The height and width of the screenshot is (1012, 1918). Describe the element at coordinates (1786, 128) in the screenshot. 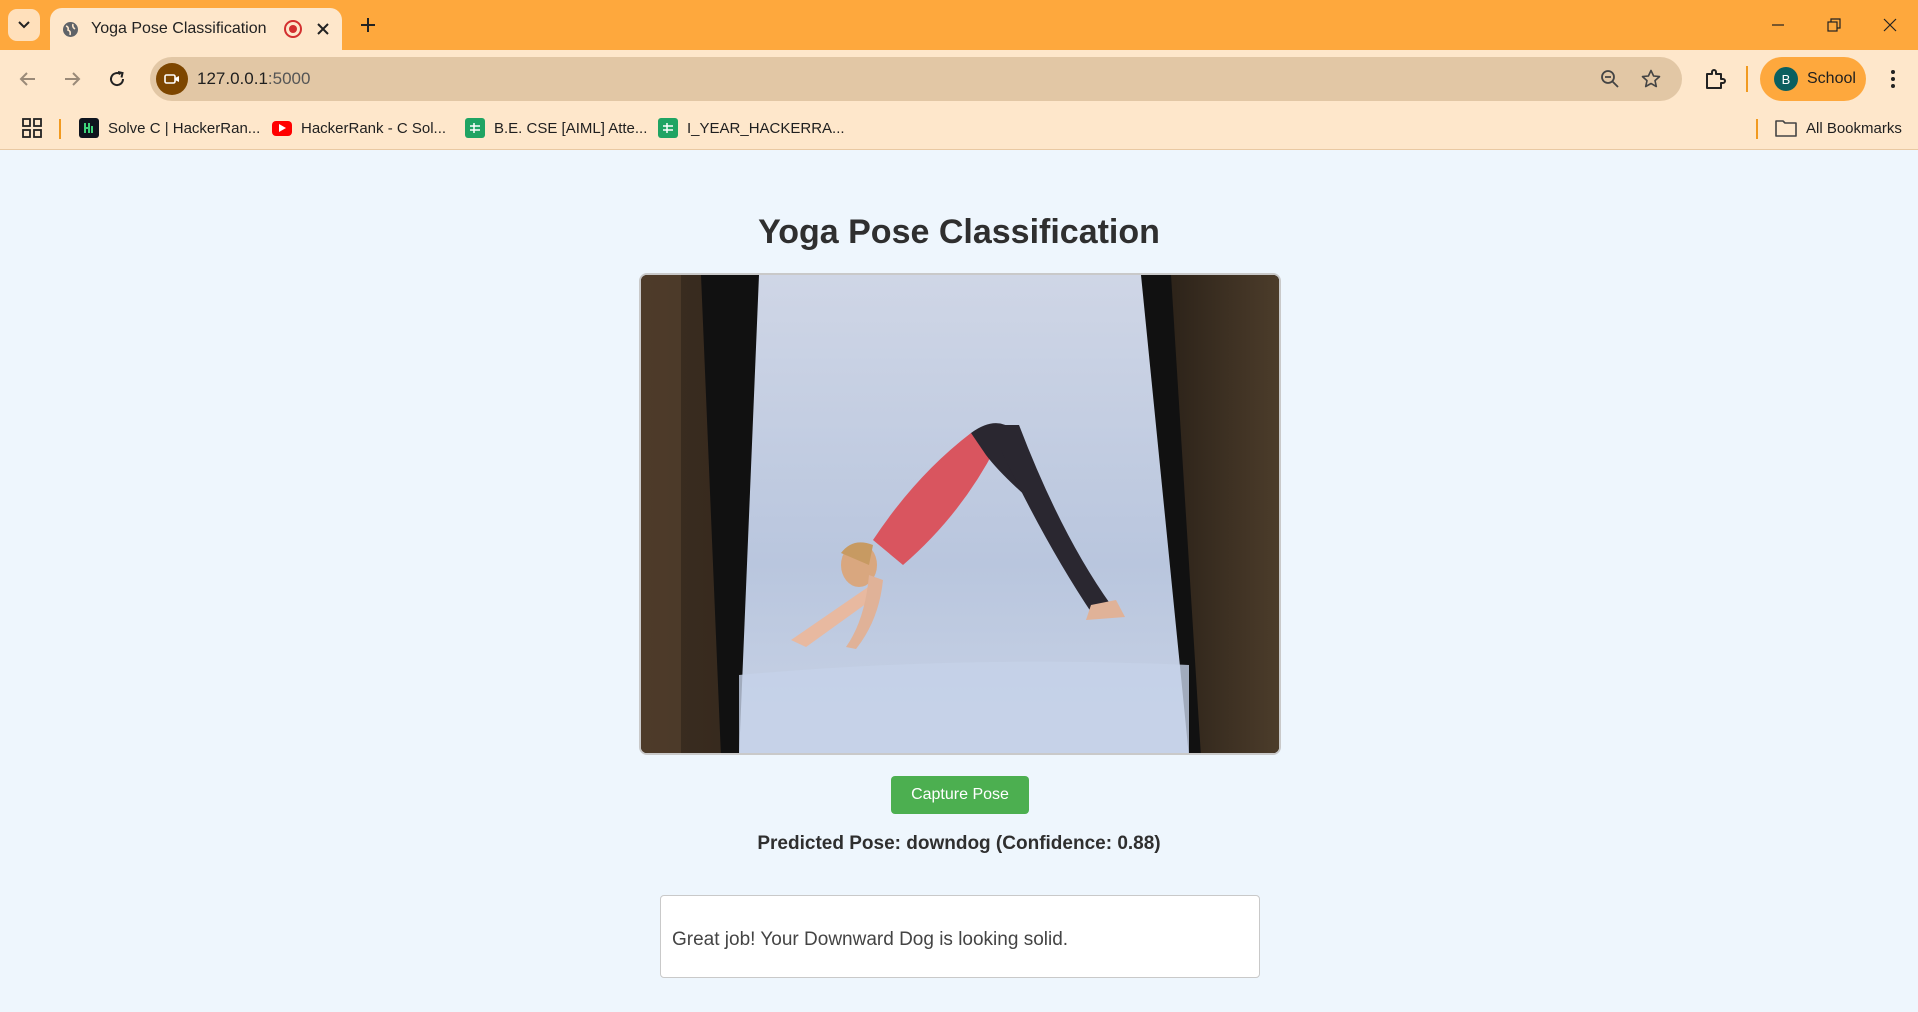

I see `folder-icon` at that location.